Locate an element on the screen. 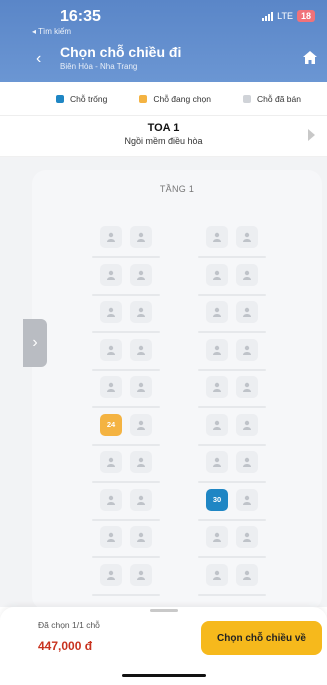 Image resolution: width=327 pixels, height=685 pixels. legend-label: Chỗ trống is located at coordinates (89, 98).